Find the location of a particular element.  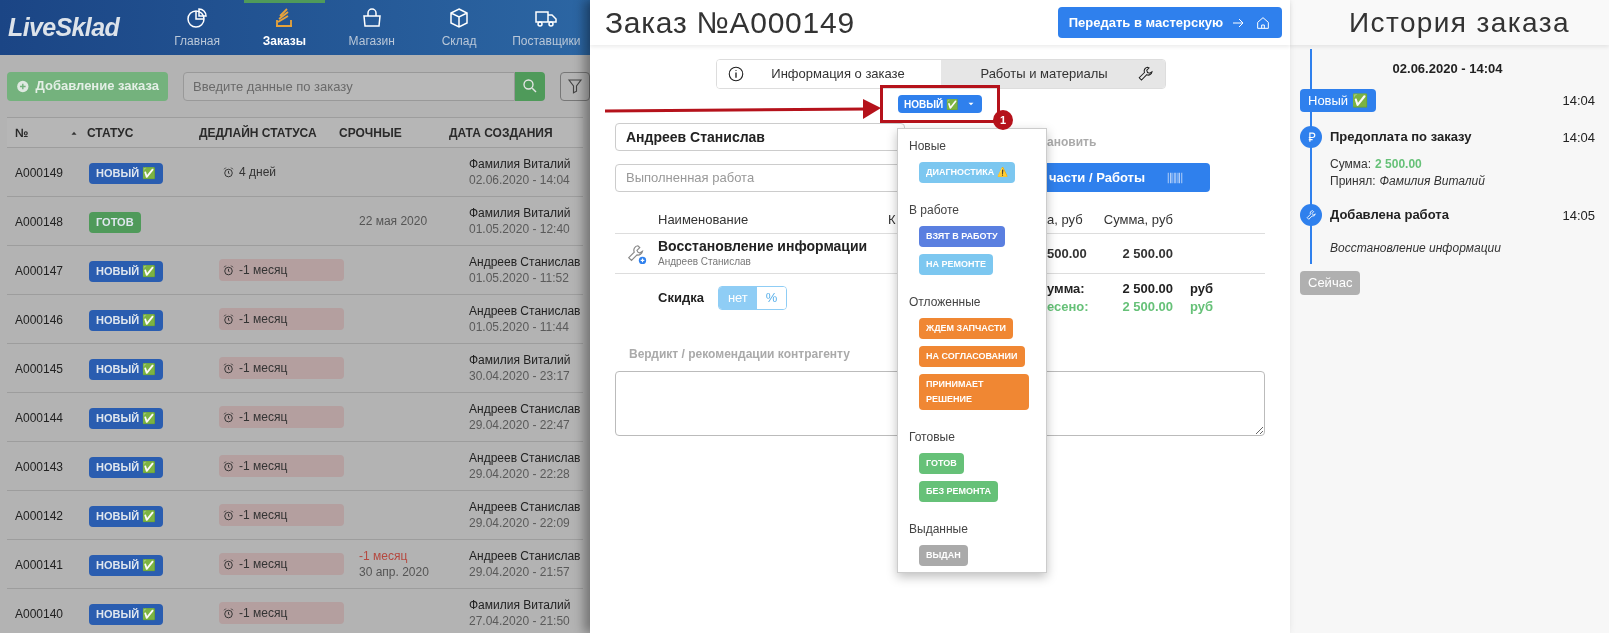

column-header: СРОЧНЫЕ is located at coordinates (370, 132).